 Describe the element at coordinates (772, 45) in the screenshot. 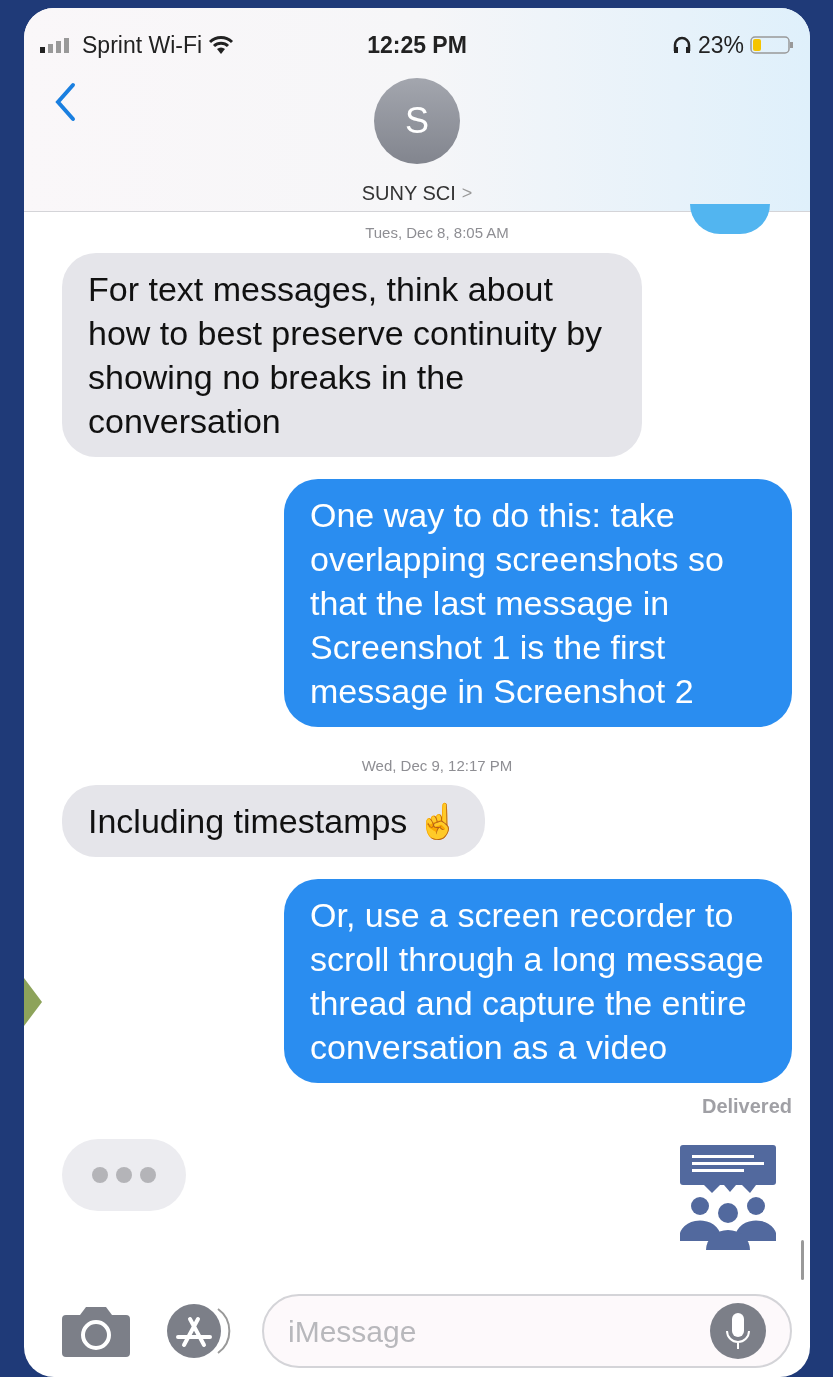

I see `battery-icon` at that location.